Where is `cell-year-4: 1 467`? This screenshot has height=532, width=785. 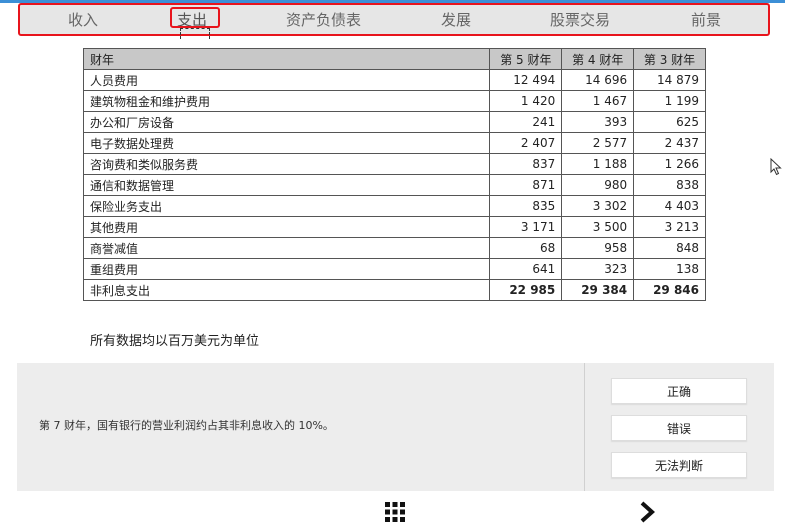 cell-year-4: 1 467 is located at coordinates (598, 101).